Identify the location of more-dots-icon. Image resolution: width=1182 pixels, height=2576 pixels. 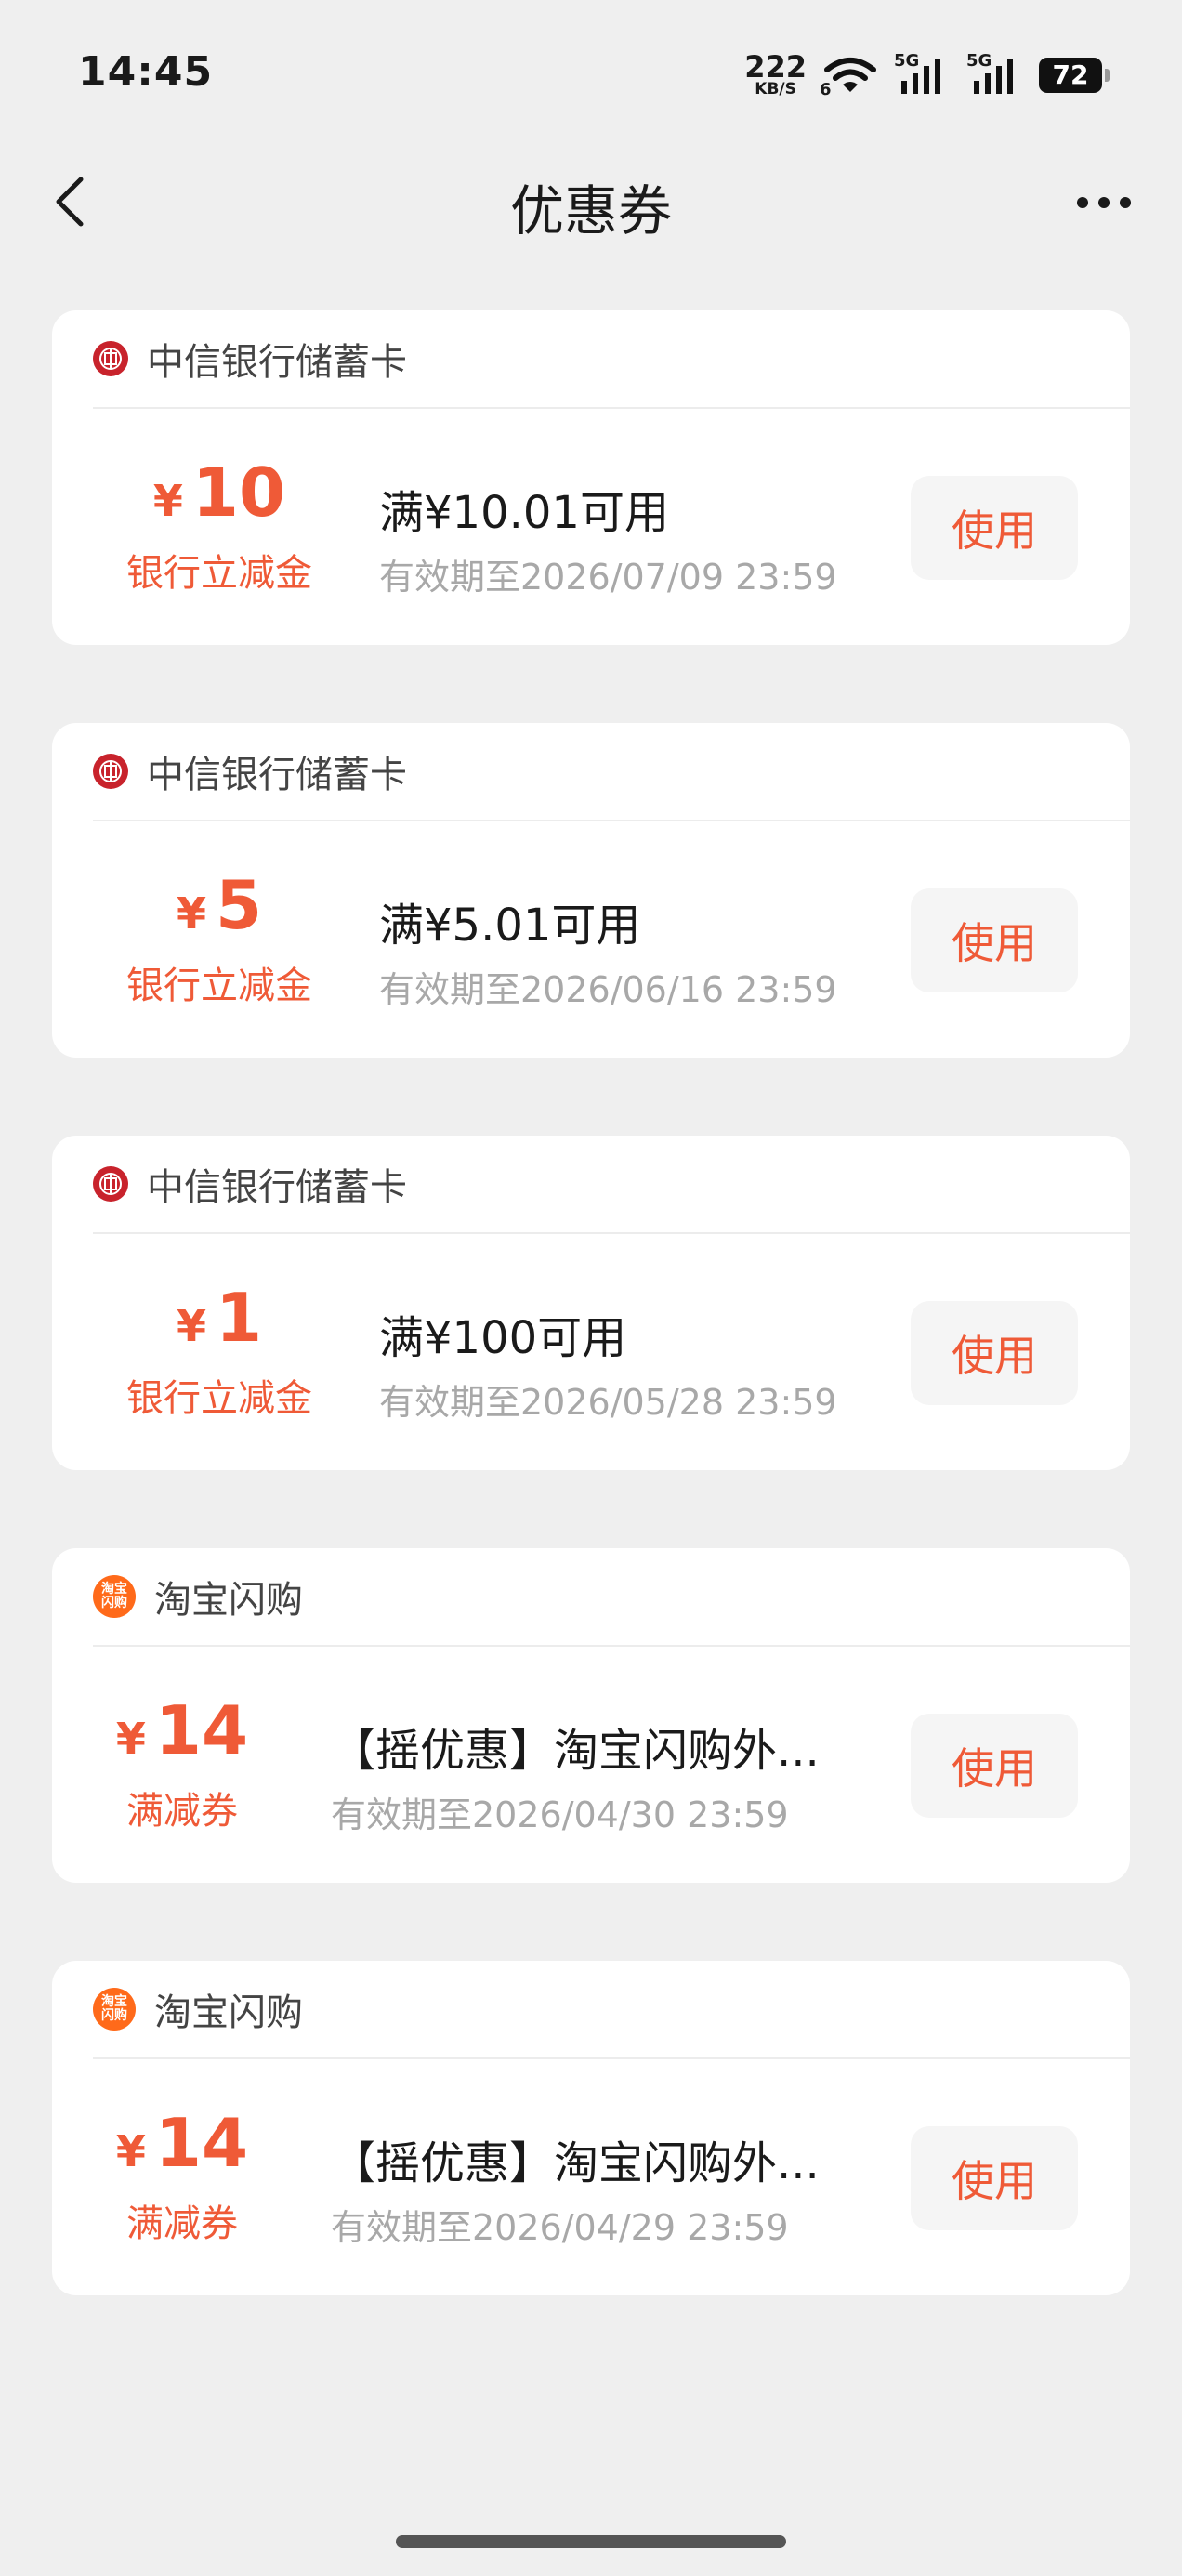
(1104, 202).